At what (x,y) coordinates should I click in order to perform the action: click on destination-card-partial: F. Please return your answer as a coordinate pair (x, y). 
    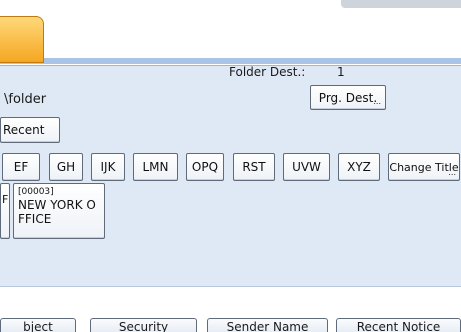
    Looking at the image, I should click on (5, 211).